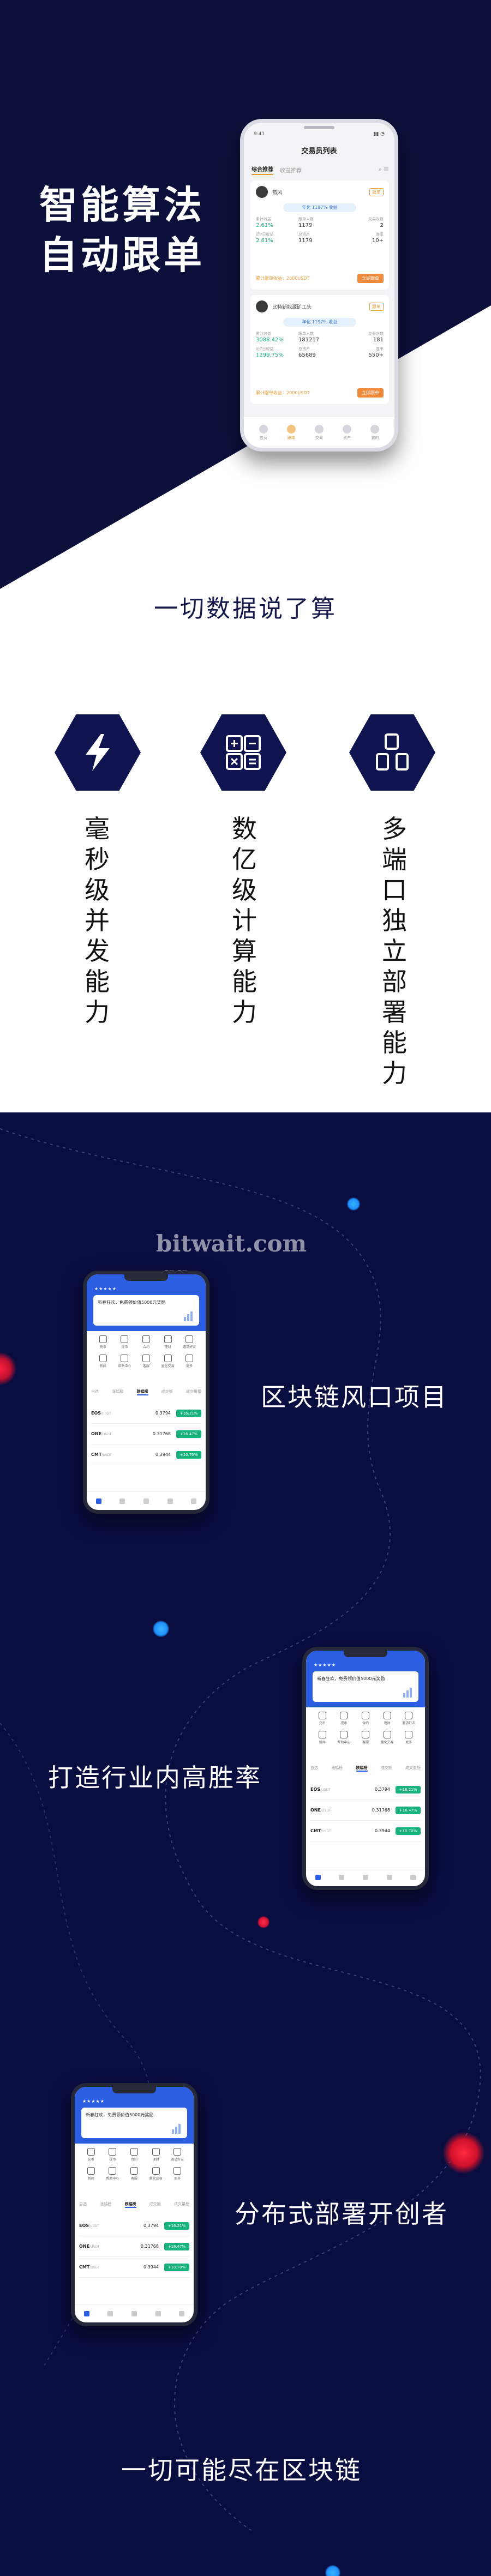 This screenshot has height=2576, width=491. What do you see at coordinates (263, 432) in the screenshot?
I see `nav-home: 首页` at bounding box center [263, 432].